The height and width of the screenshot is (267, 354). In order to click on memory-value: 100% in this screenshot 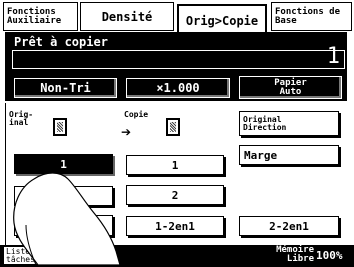, I will do `click(329, 255)`.